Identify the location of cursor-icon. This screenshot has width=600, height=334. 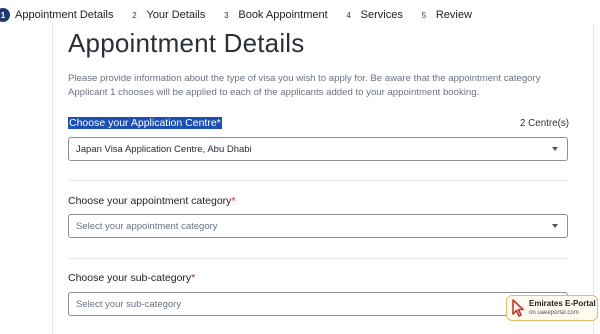
(518, 308).